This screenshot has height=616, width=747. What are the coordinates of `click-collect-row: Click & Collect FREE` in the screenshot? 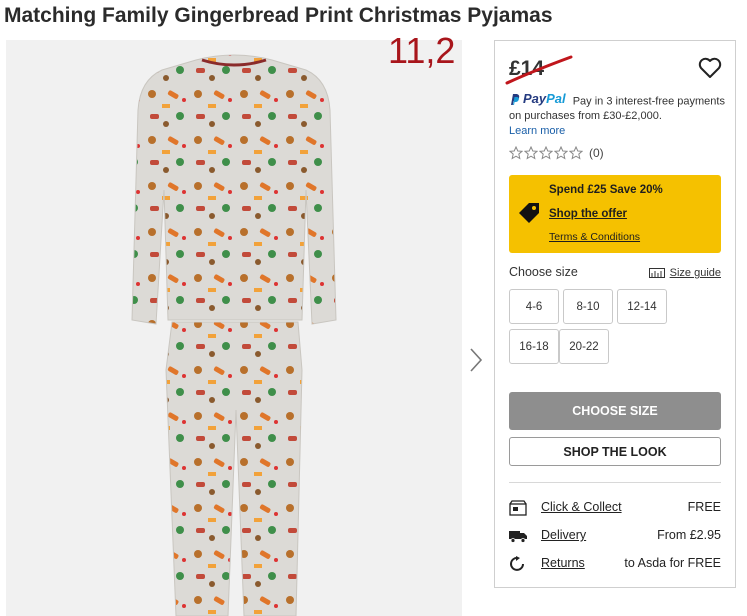 It's located at (615, 508).